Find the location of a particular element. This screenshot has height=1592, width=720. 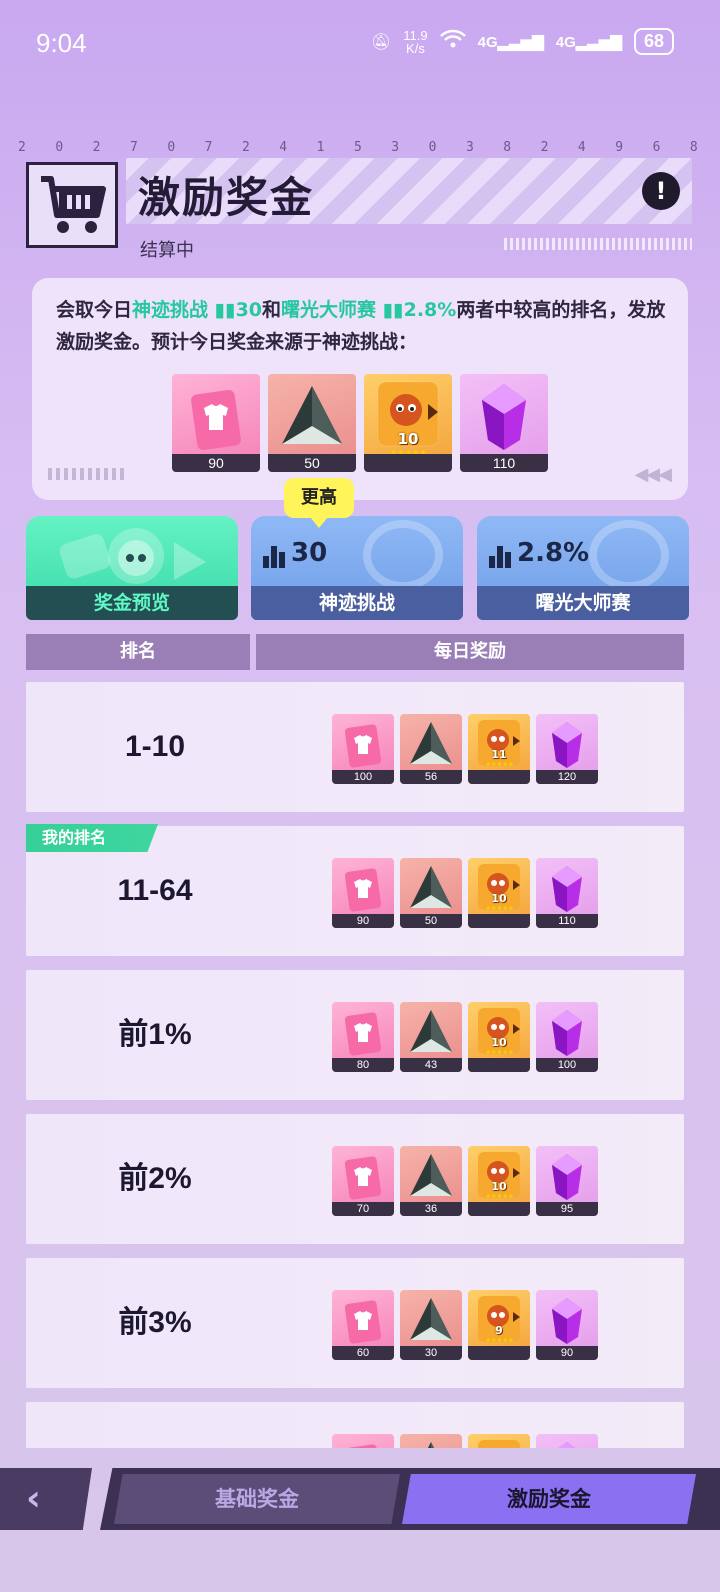

back-button: ‹ is located at coordinates (46, 1499).